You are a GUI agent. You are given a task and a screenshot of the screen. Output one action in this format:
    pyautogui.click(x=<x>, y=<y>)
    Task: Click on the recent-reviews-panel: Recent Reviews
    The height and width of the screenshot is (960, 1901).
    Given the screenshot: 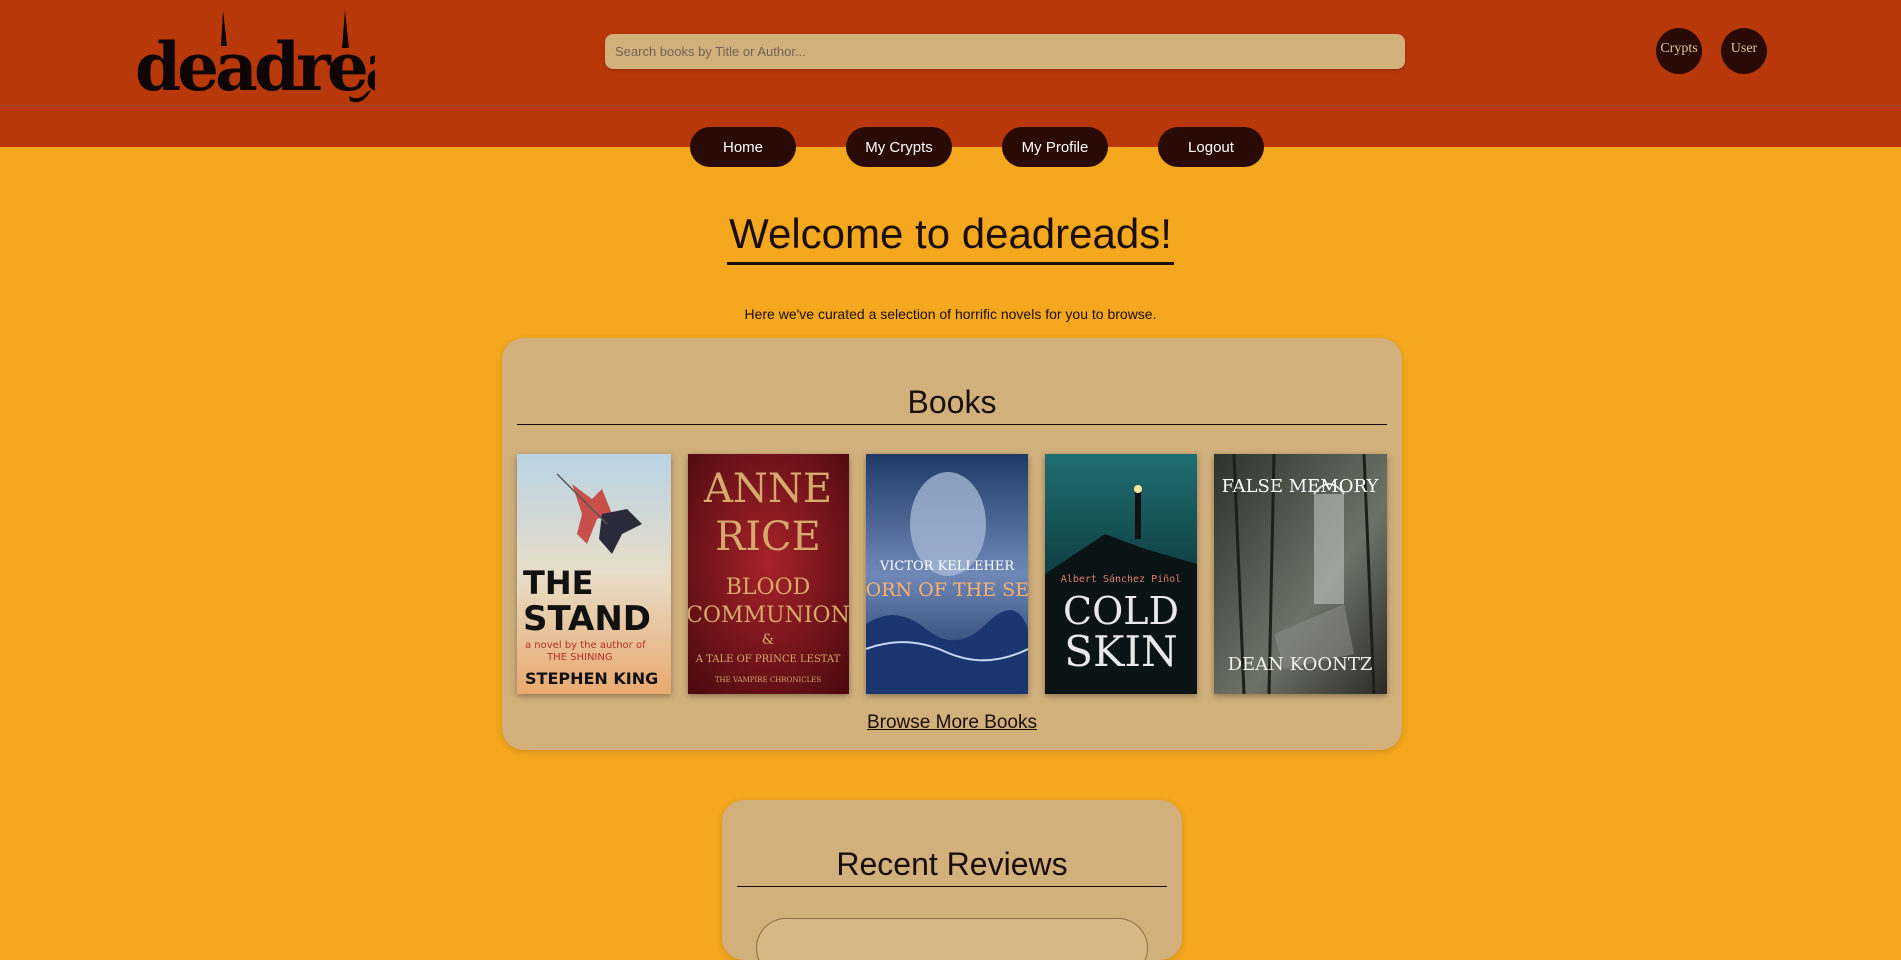 What is the action you would take?
    pyautogui.click(x=952, y=880)
    